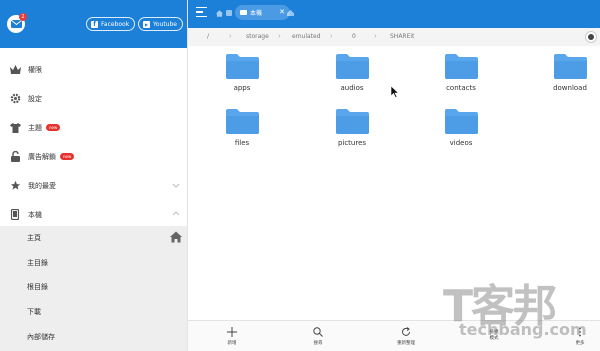  I want to click on sidebar-item-label: 權限, so click(35, 69).